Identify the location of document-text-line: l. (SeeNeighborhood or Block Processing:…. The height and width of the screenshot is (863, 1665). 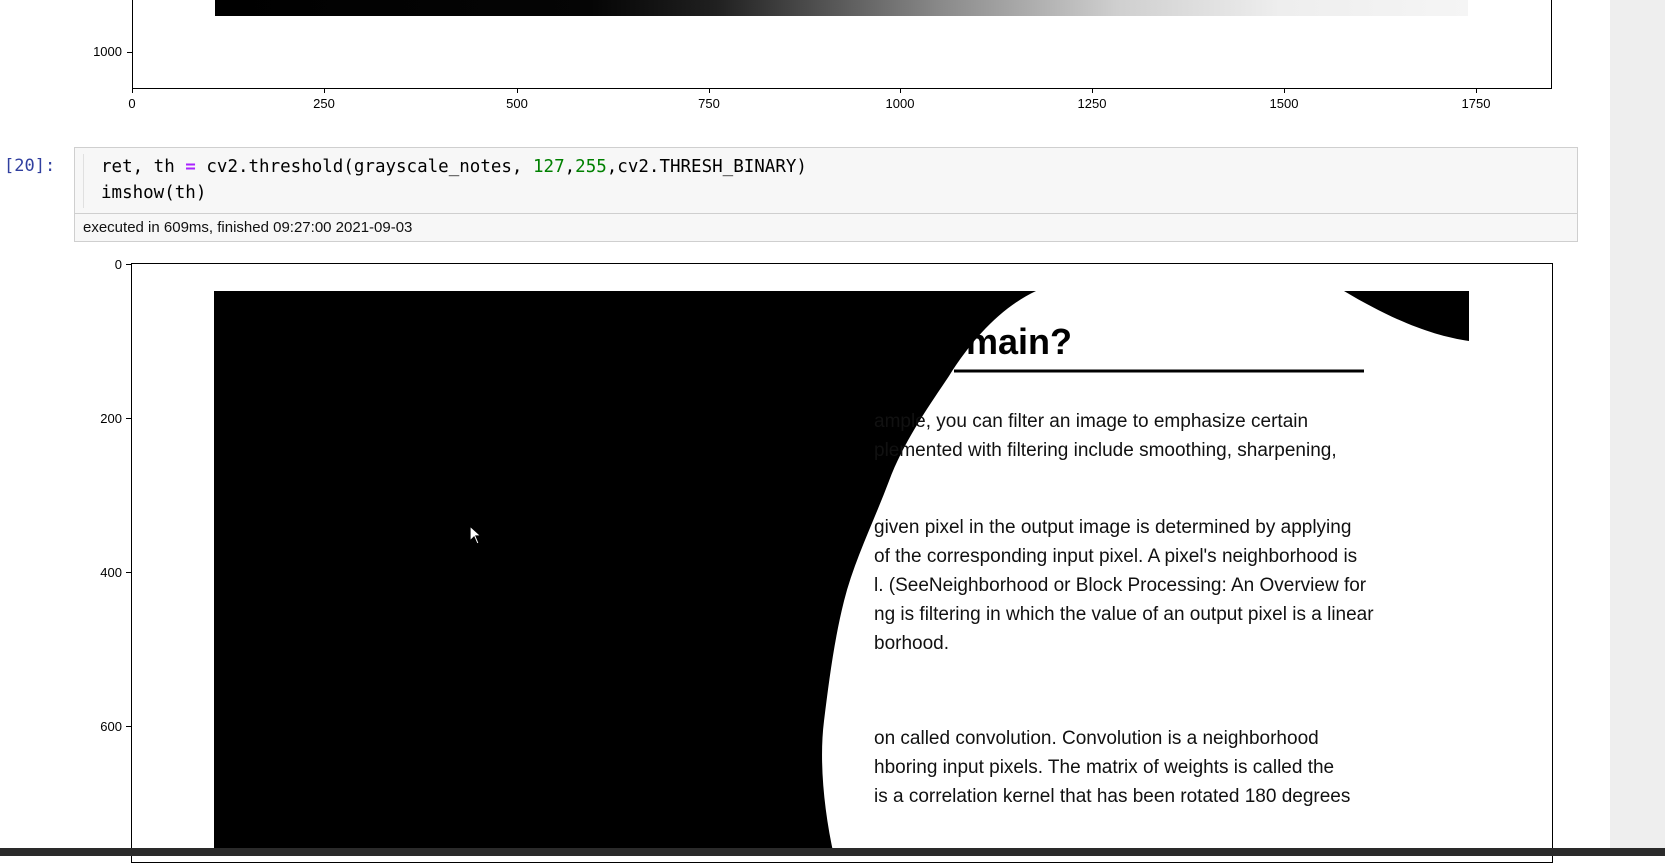
(1120, 585).